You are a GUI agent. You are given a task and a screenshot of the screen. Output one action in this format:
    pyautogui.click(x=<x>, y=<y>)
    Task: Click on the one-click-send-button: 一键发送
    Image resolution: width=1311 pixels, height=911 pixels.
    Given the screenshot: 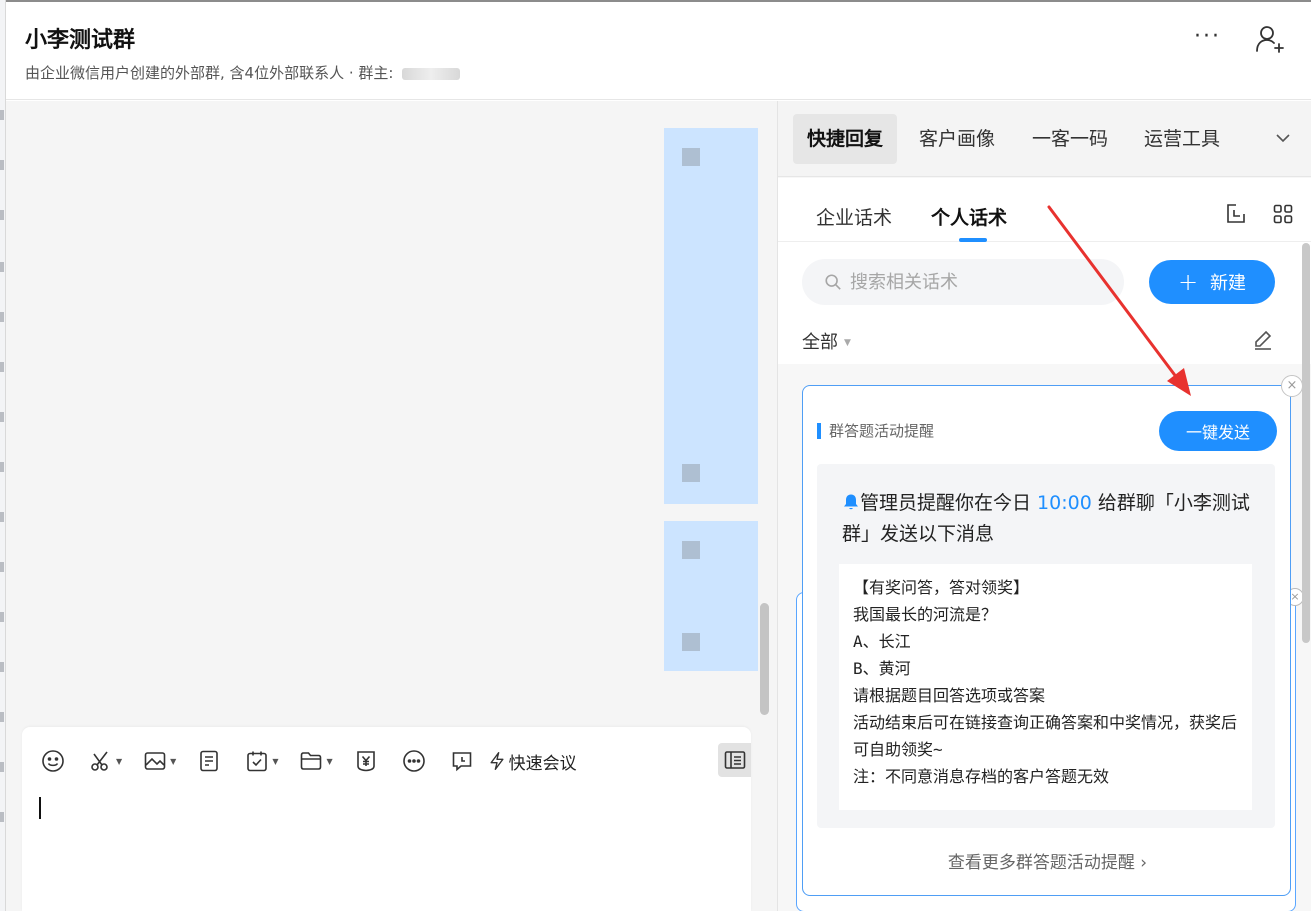 What is the action you would take?
    pyautogui.click(x=1218, y=431)
    